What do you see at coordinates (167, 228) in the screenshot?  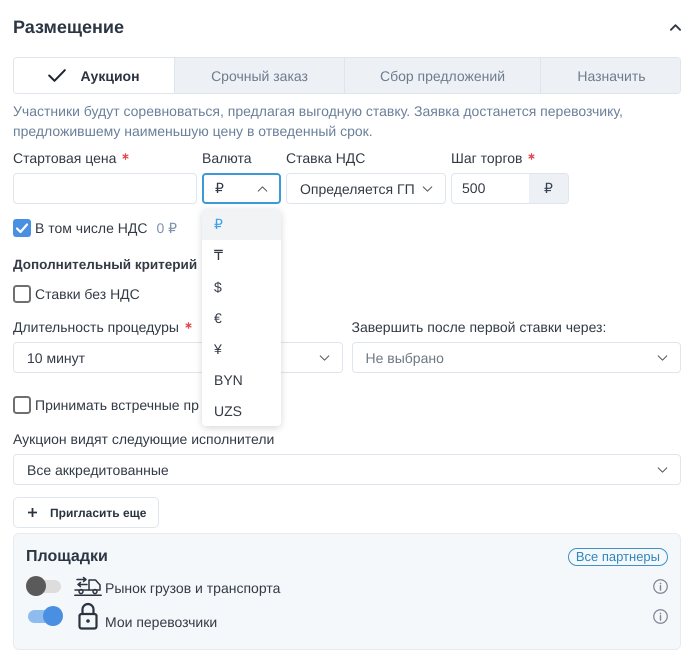 I see `vat-amount: 0 ₽` at bounding box center [167, 228].